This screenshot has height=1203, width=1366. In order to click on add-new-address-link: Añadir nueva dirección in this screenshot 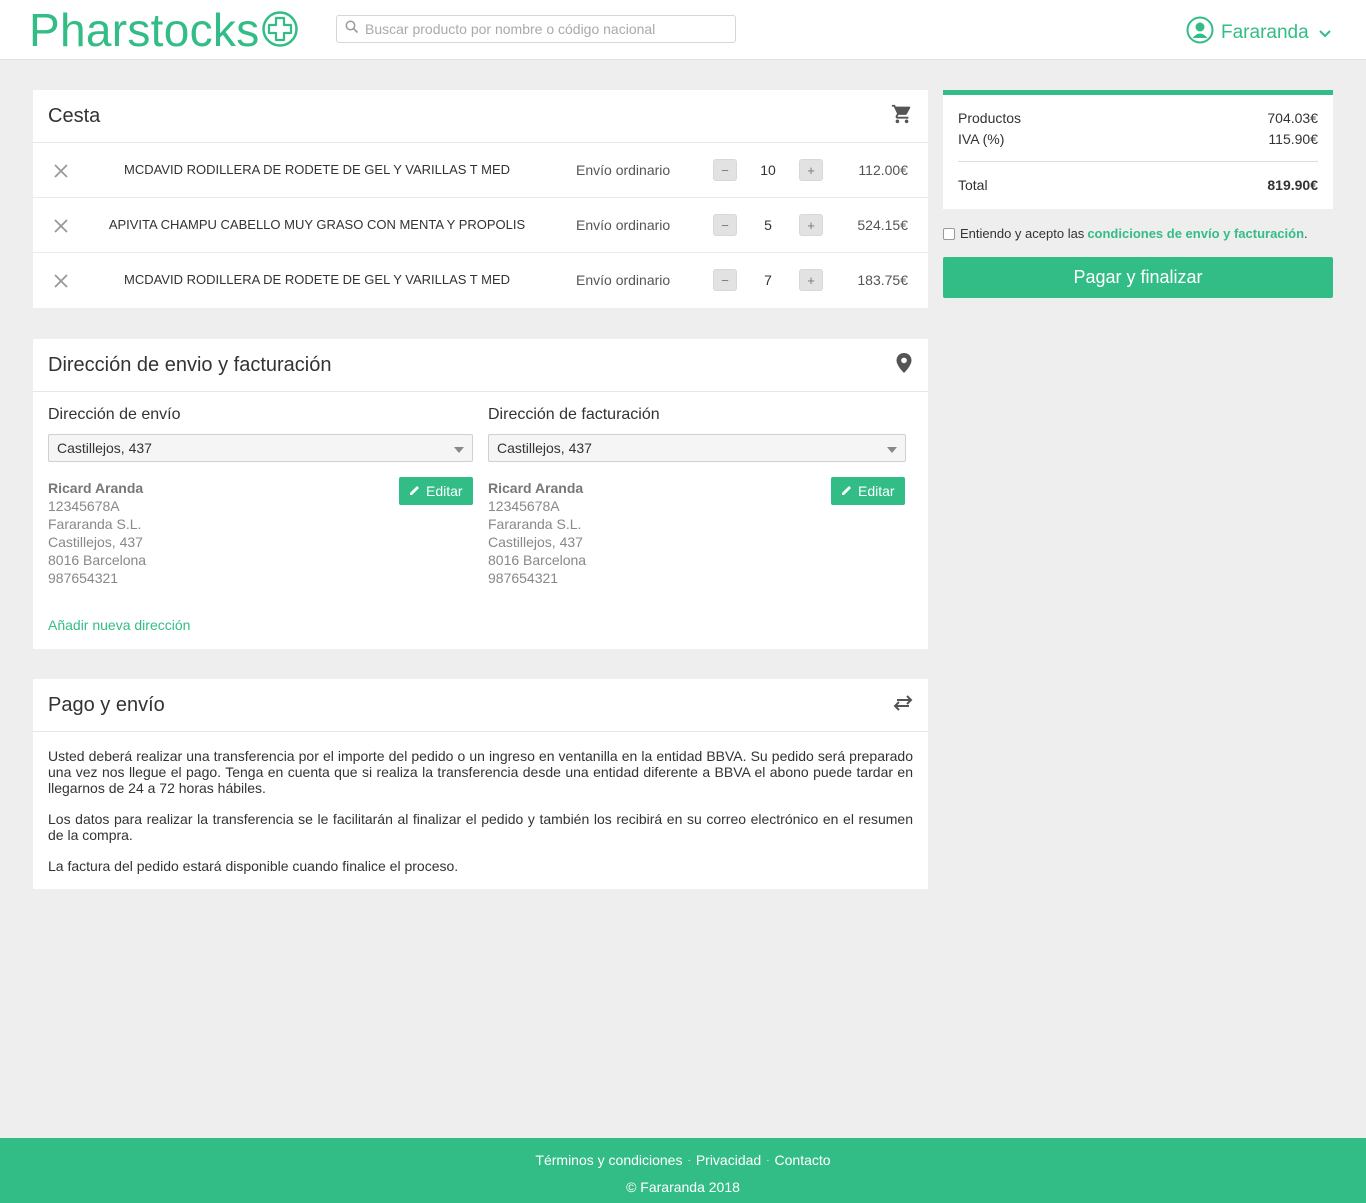, I will do `click(119, 625)`.